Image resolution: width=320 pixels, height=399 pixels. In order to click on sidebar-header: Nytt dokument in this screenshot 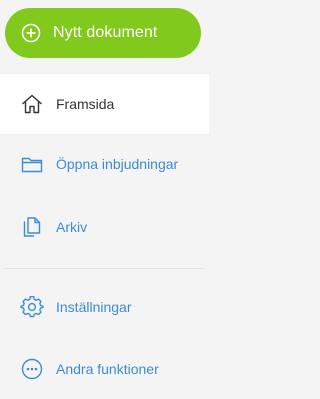, I will do `click(104, 37)`.